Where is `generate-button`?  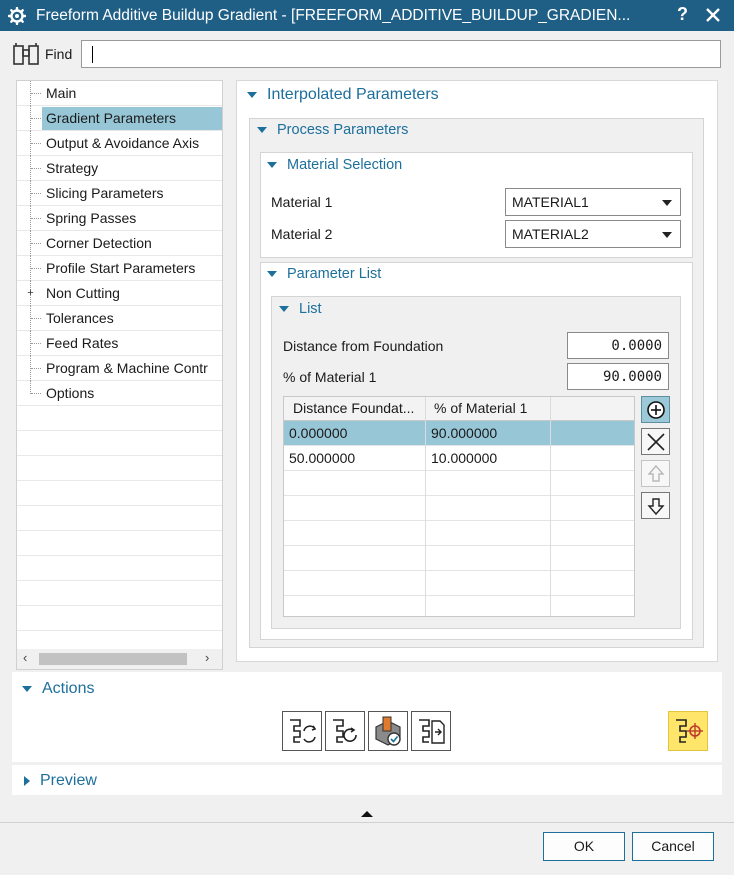 generate-button is located at coordinates (302, 731).